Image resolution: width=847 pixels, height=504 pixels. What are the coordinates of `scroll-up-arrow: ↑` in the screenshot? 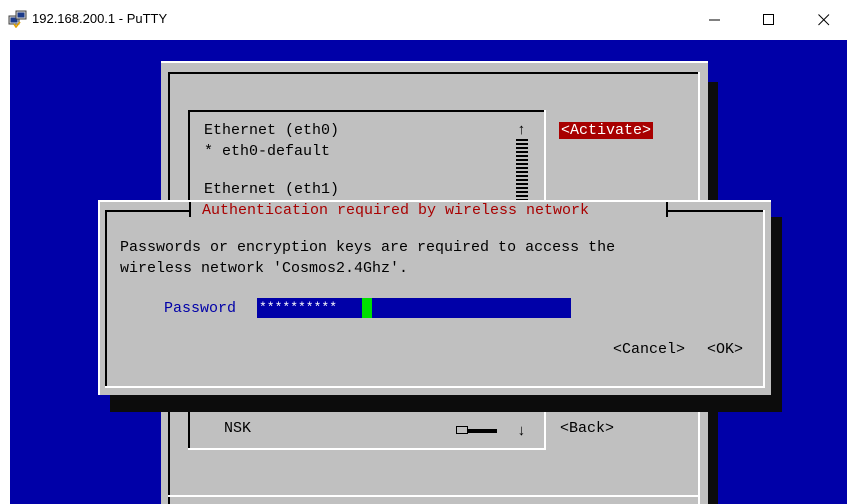 It's located at (521, 130).